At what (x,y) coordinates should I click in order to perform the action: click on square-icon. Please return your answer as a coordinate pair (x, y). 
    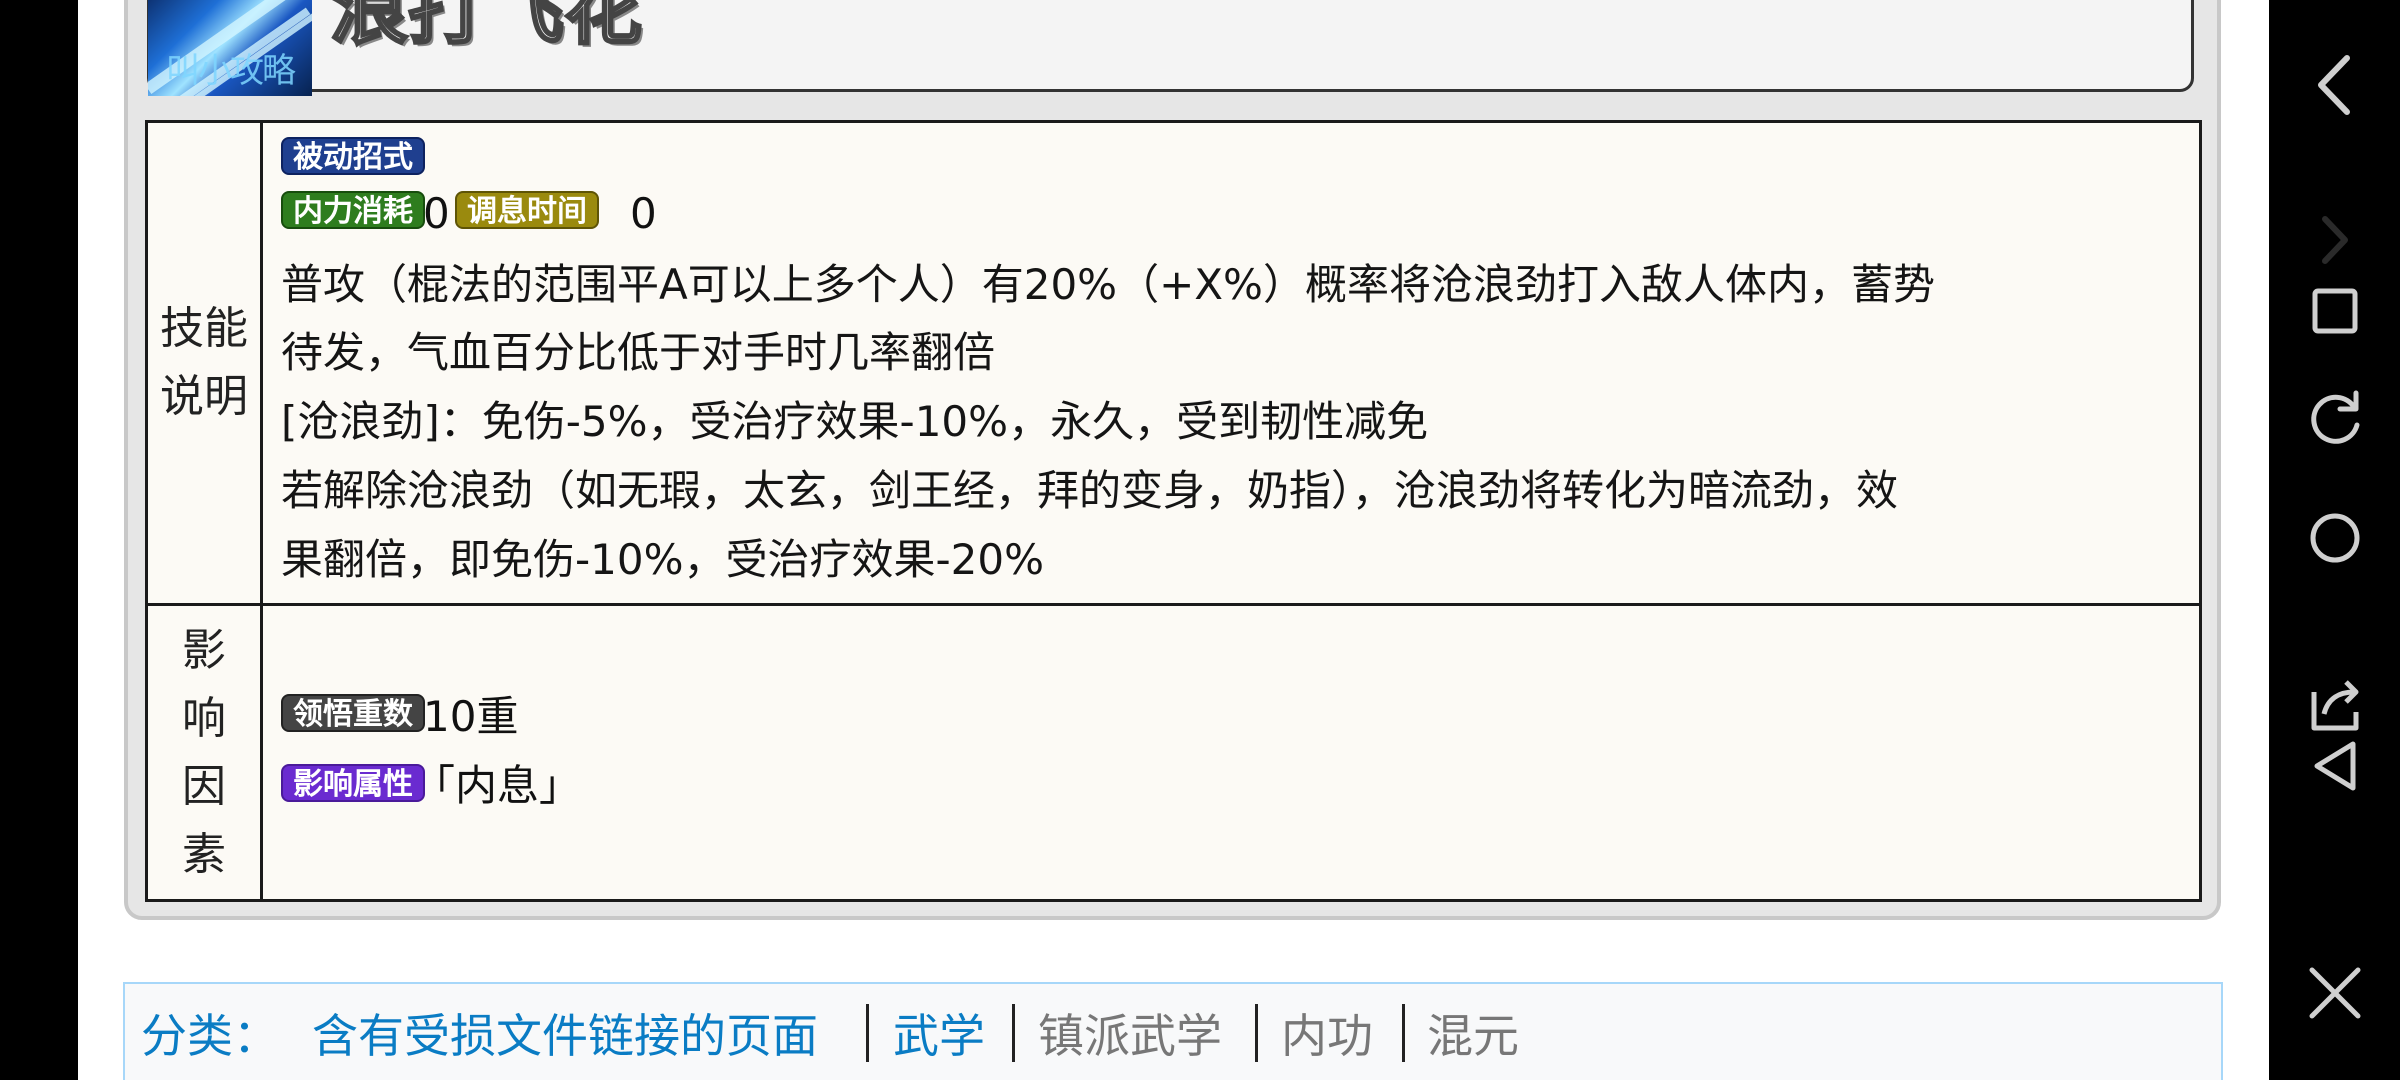
    Looking at the image, I should click on (2334, 313).